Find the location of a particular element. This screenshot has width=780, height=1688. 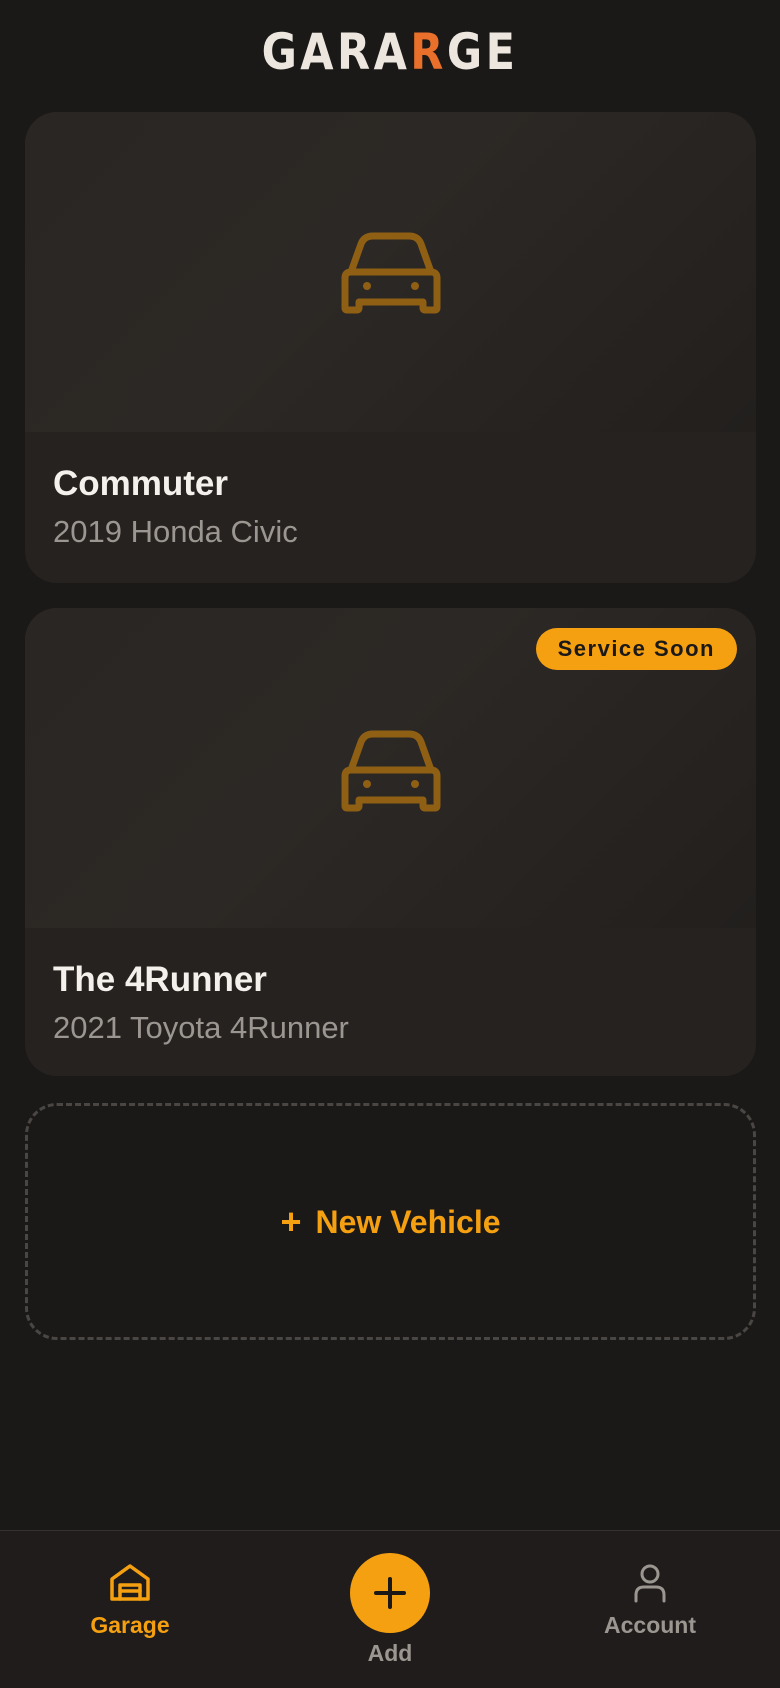

vehicle-description: 2019 Honda Civic is located at coordinates (175, 531).